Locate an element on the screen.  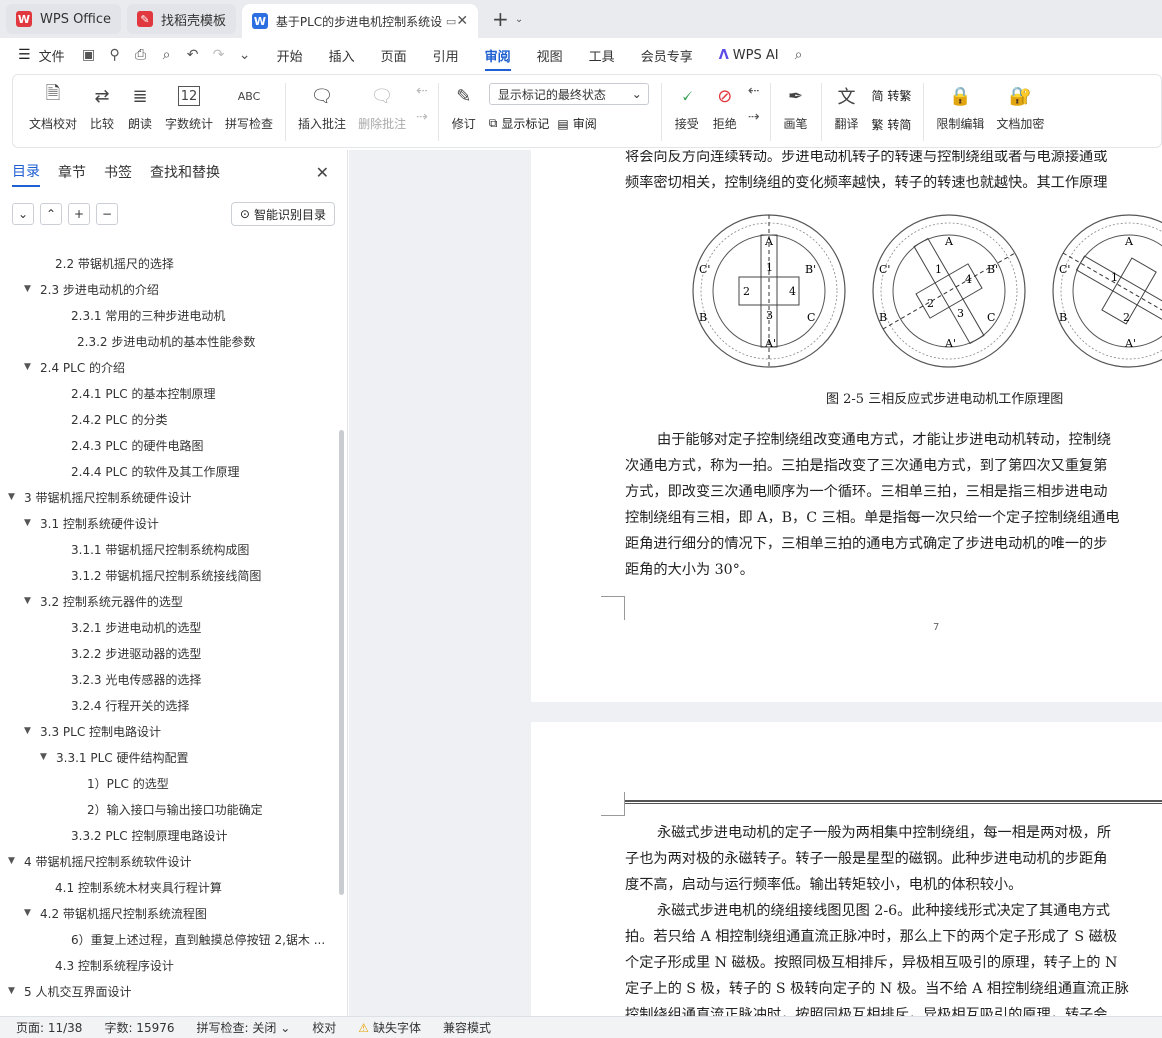
print-icon: ⎙ is located at coordinates (141, 55).